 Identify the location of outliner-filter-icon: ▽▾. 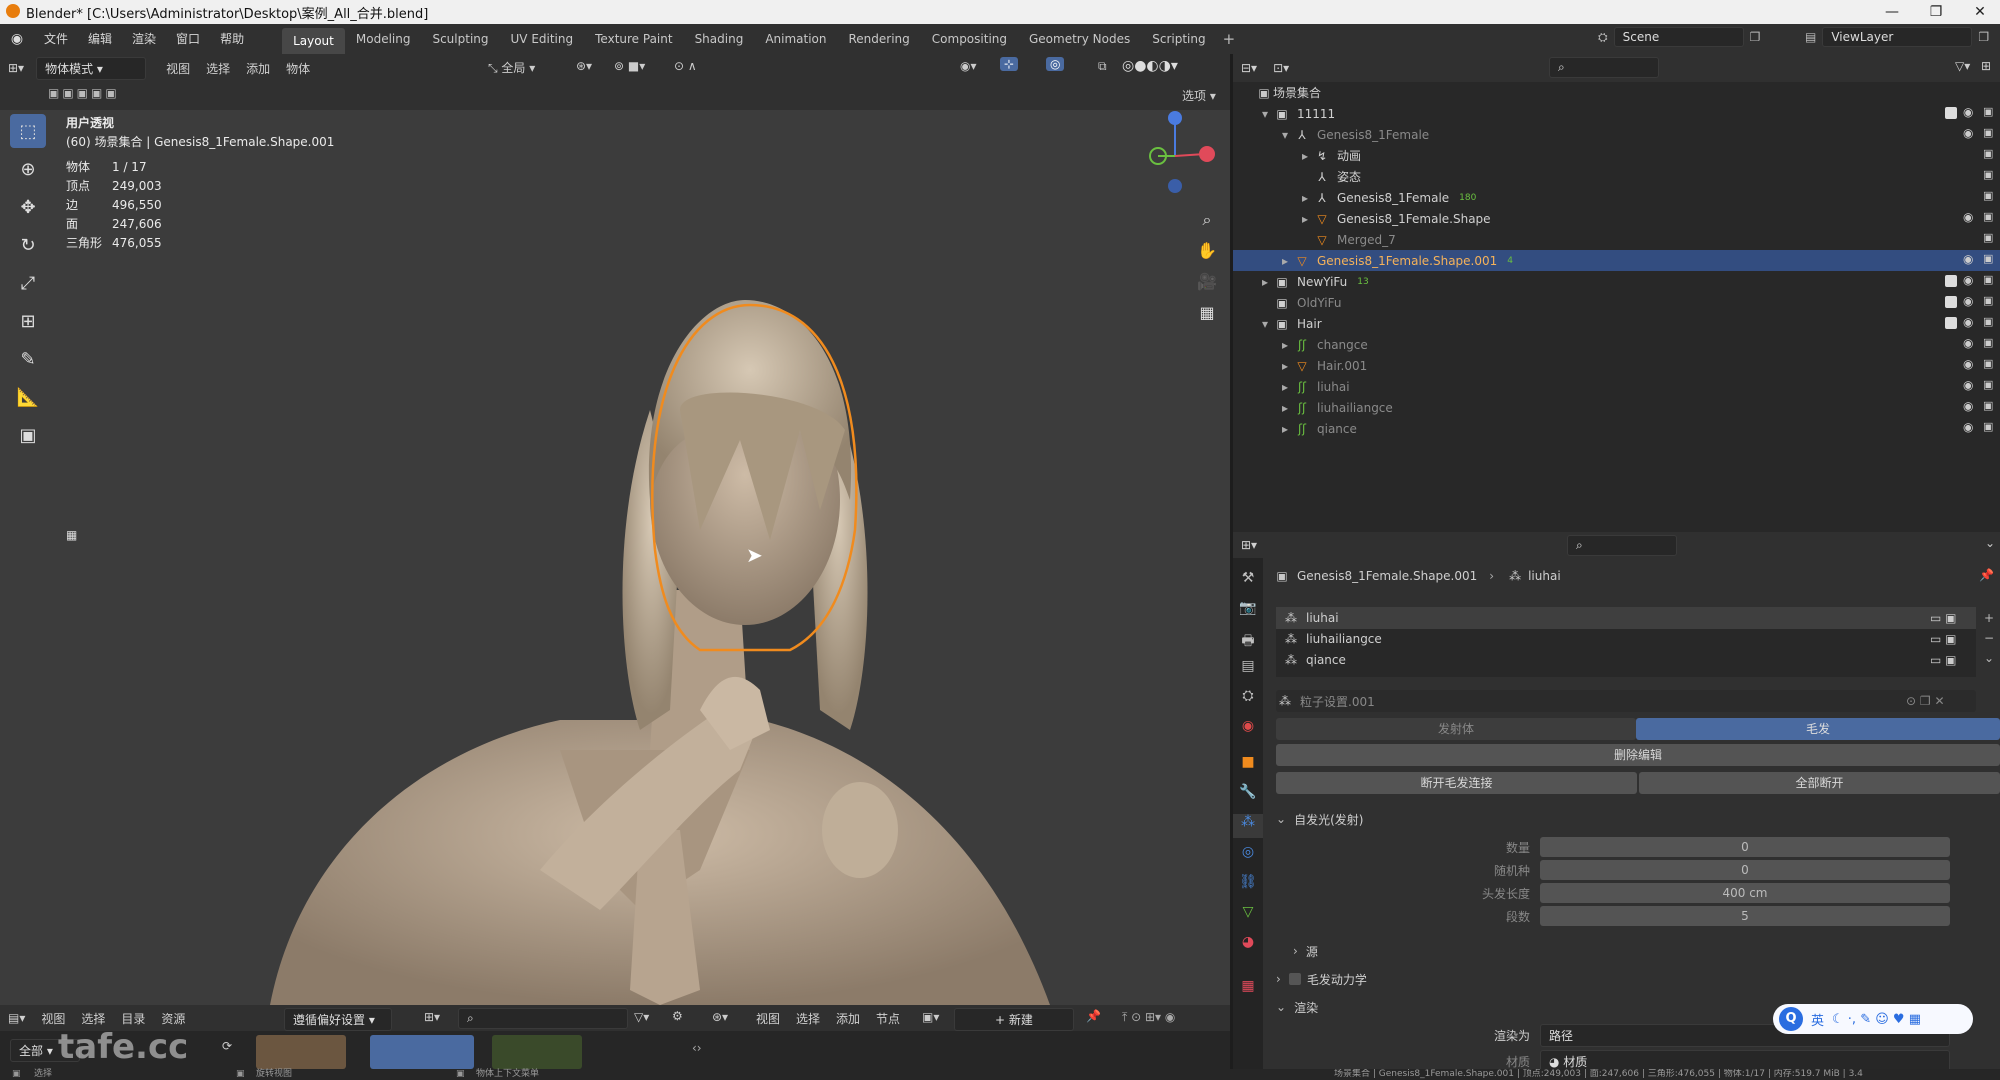
(1962, 66).